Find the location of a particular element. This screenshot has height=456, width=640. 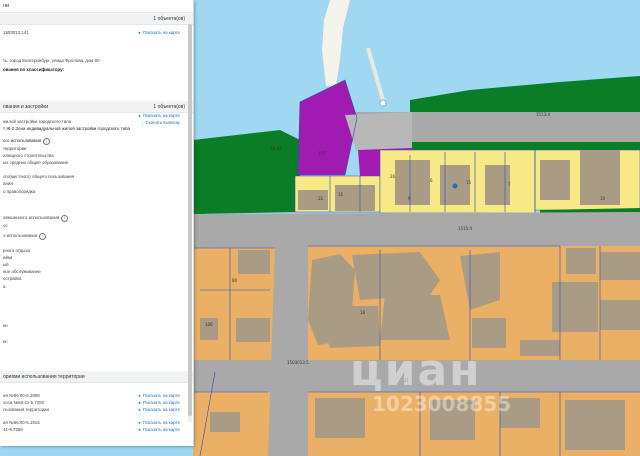

map-label: 2Б is located at coordinates (321, 198).